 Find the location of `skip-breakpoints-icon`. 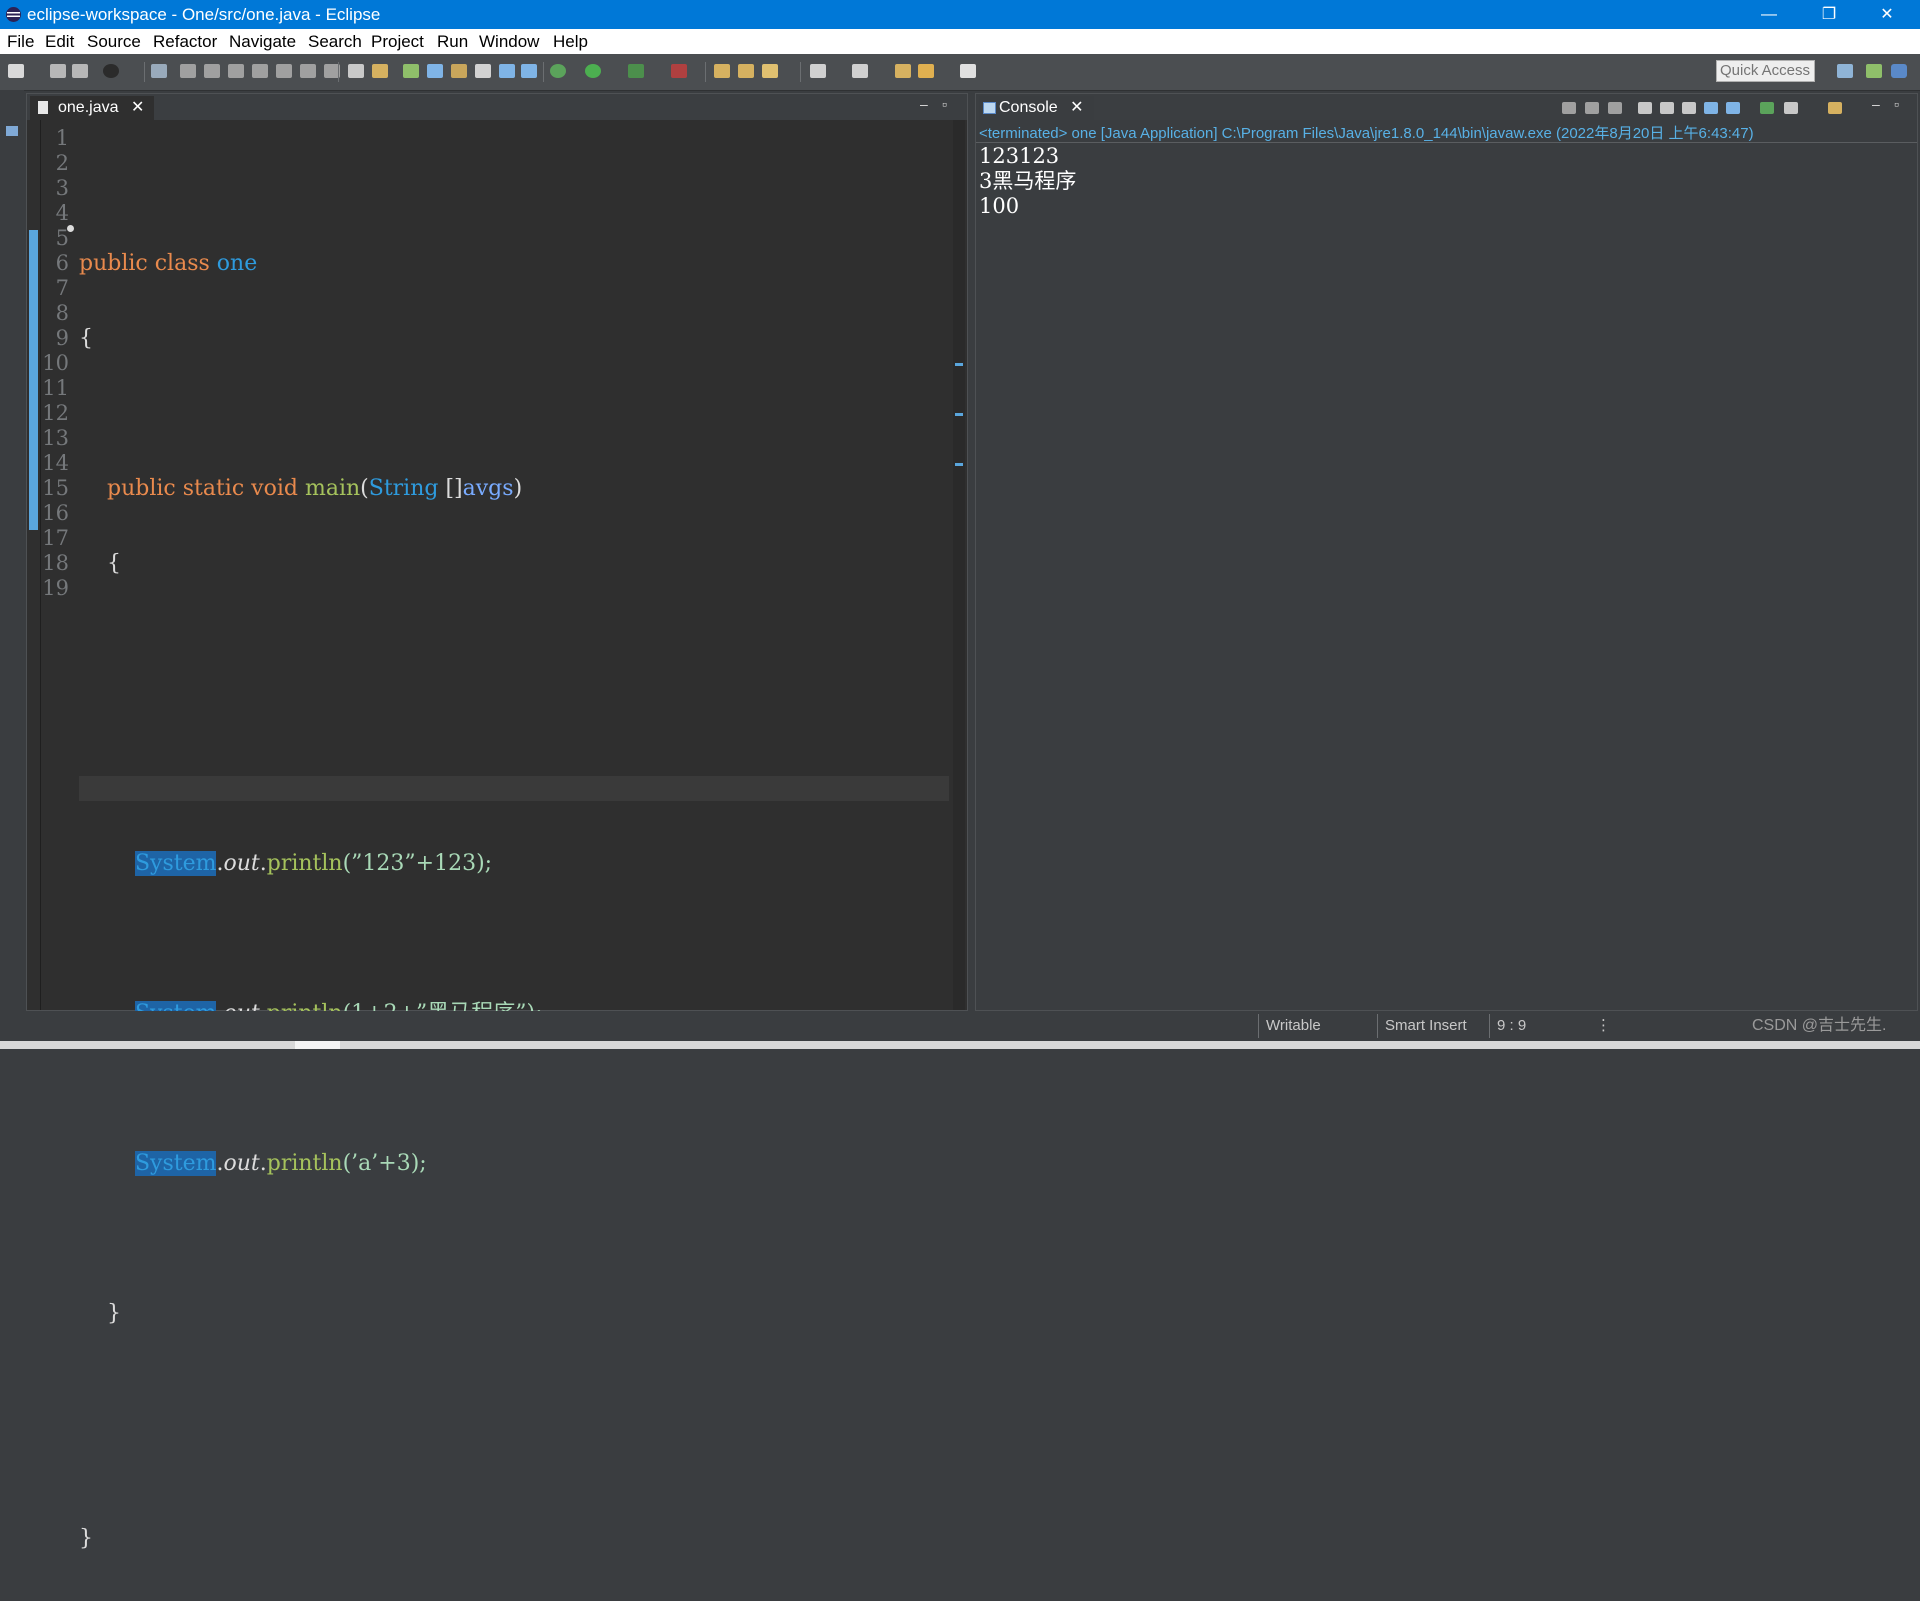

skip-breakpoints-icon is located at coordinates (159, 71).